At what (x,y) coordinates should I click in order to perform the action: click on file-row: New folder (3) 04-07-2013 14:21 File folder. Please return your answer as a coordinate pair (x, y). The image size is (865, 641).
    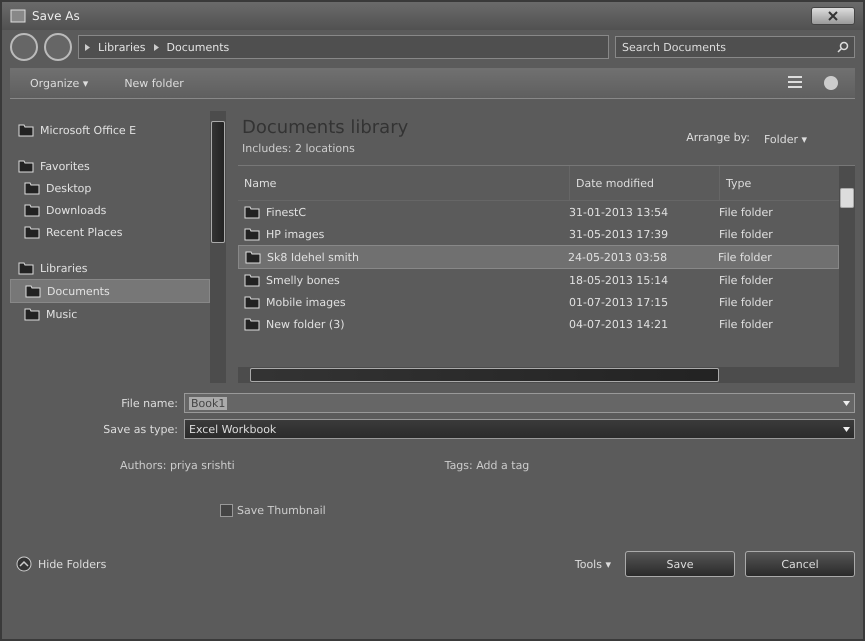
    Looking at the image, I should click on (538, 324).